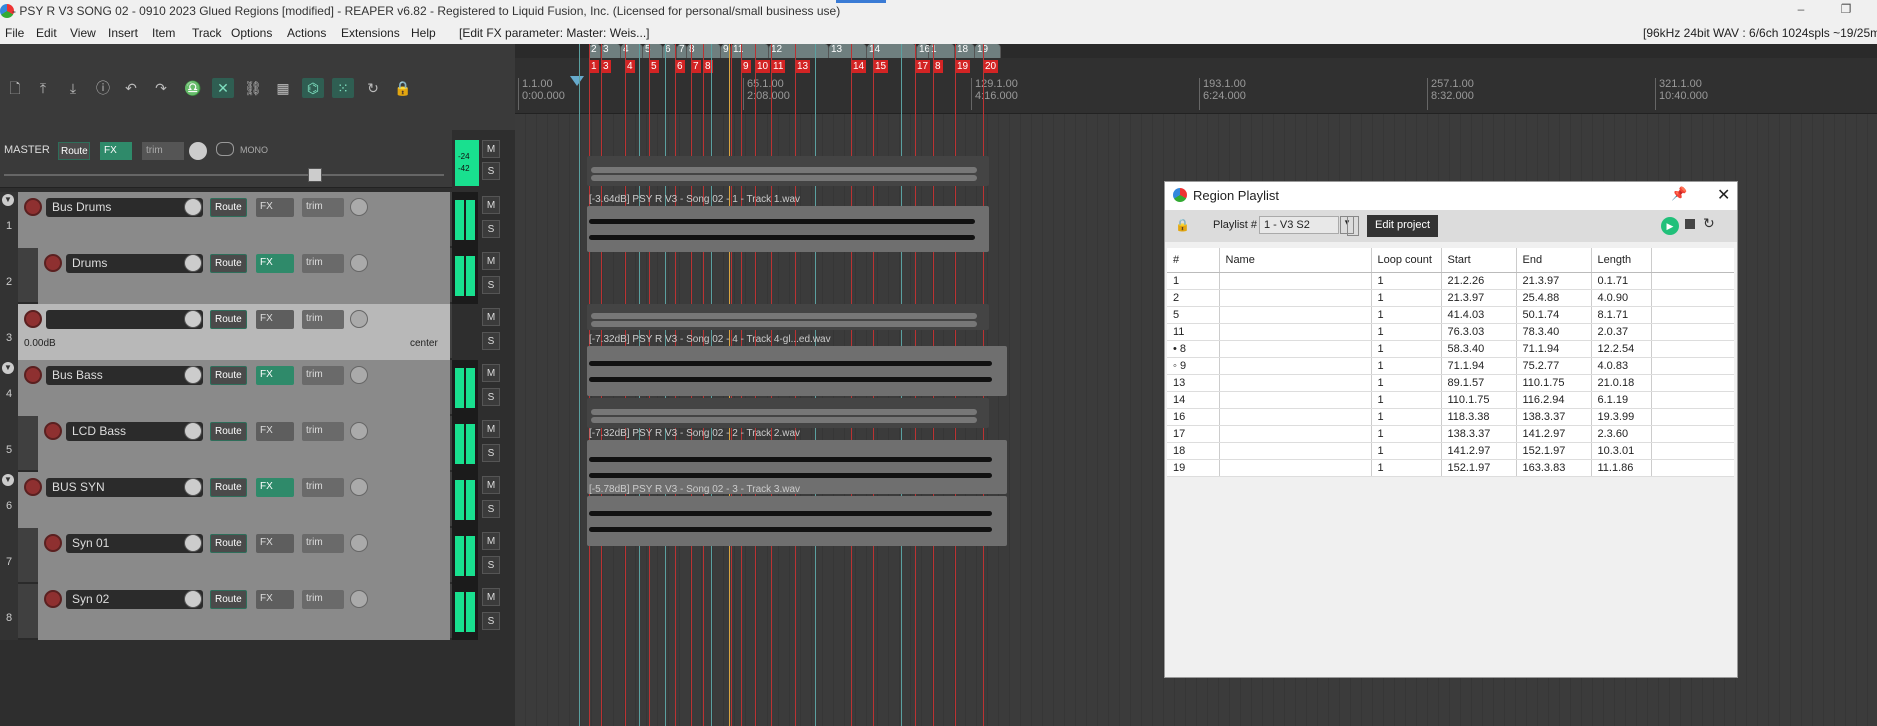 The width and height of the screenshot is (1877, 726). I want to click on region-tab: 3, so click(611, 51).